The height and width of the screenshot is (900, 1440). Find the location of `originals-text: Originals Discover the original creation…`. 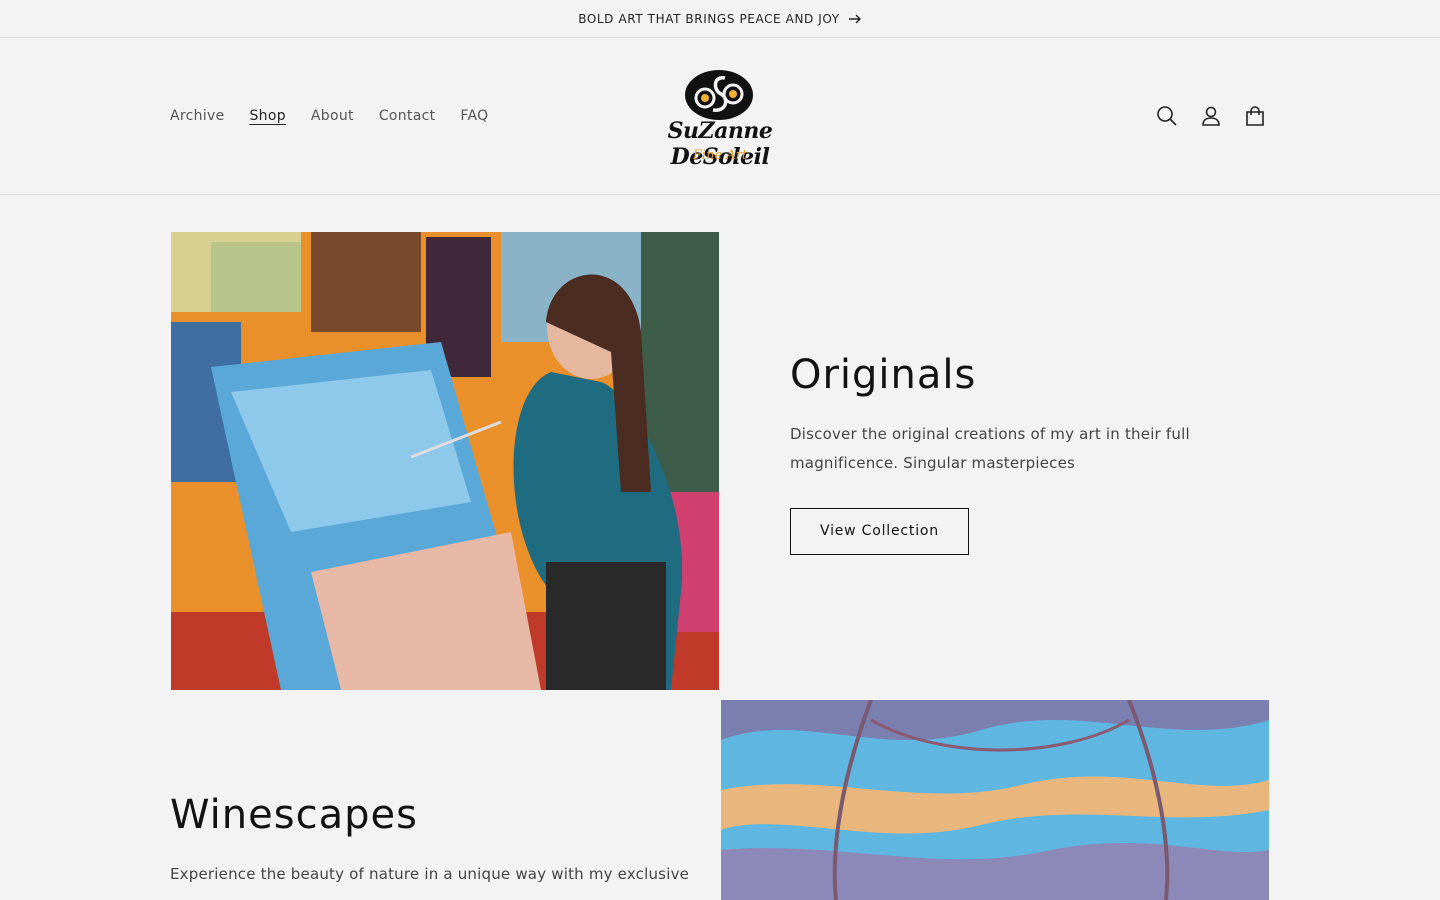

originals-text: Originals Discover the original creation… is located at coordinates (1040, 453).